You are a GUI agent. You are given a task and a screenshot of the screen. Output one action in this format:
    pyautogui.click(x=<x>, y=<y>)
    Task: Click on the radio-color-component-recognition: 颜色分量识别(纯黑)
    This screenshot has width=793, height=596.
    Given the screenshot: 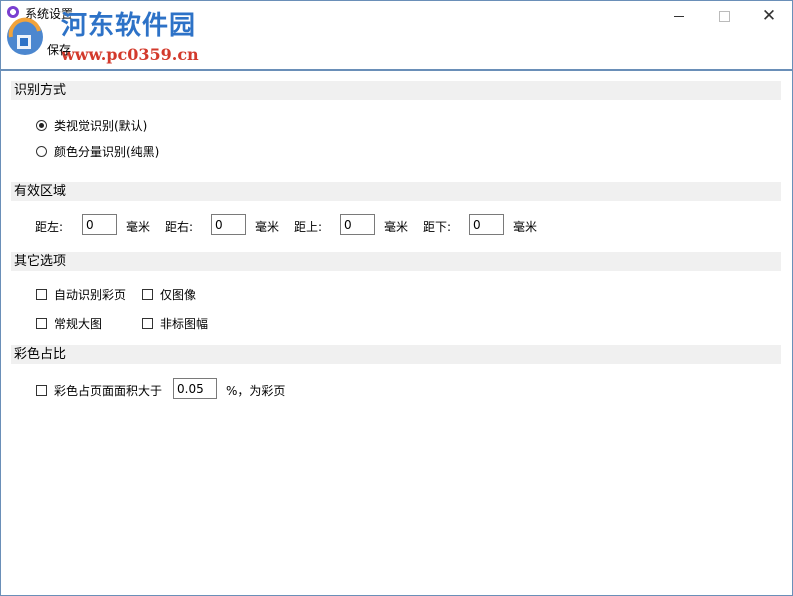 What is the action you would take?
    pyautogui.click(x=97, y=151)
    